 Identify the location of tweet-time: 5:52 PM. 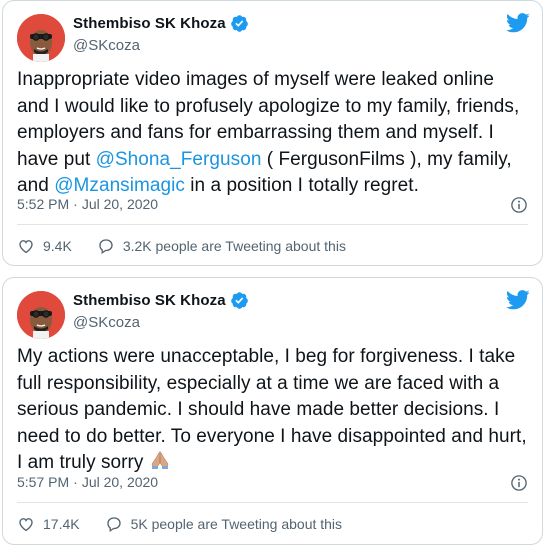
(43, 204).